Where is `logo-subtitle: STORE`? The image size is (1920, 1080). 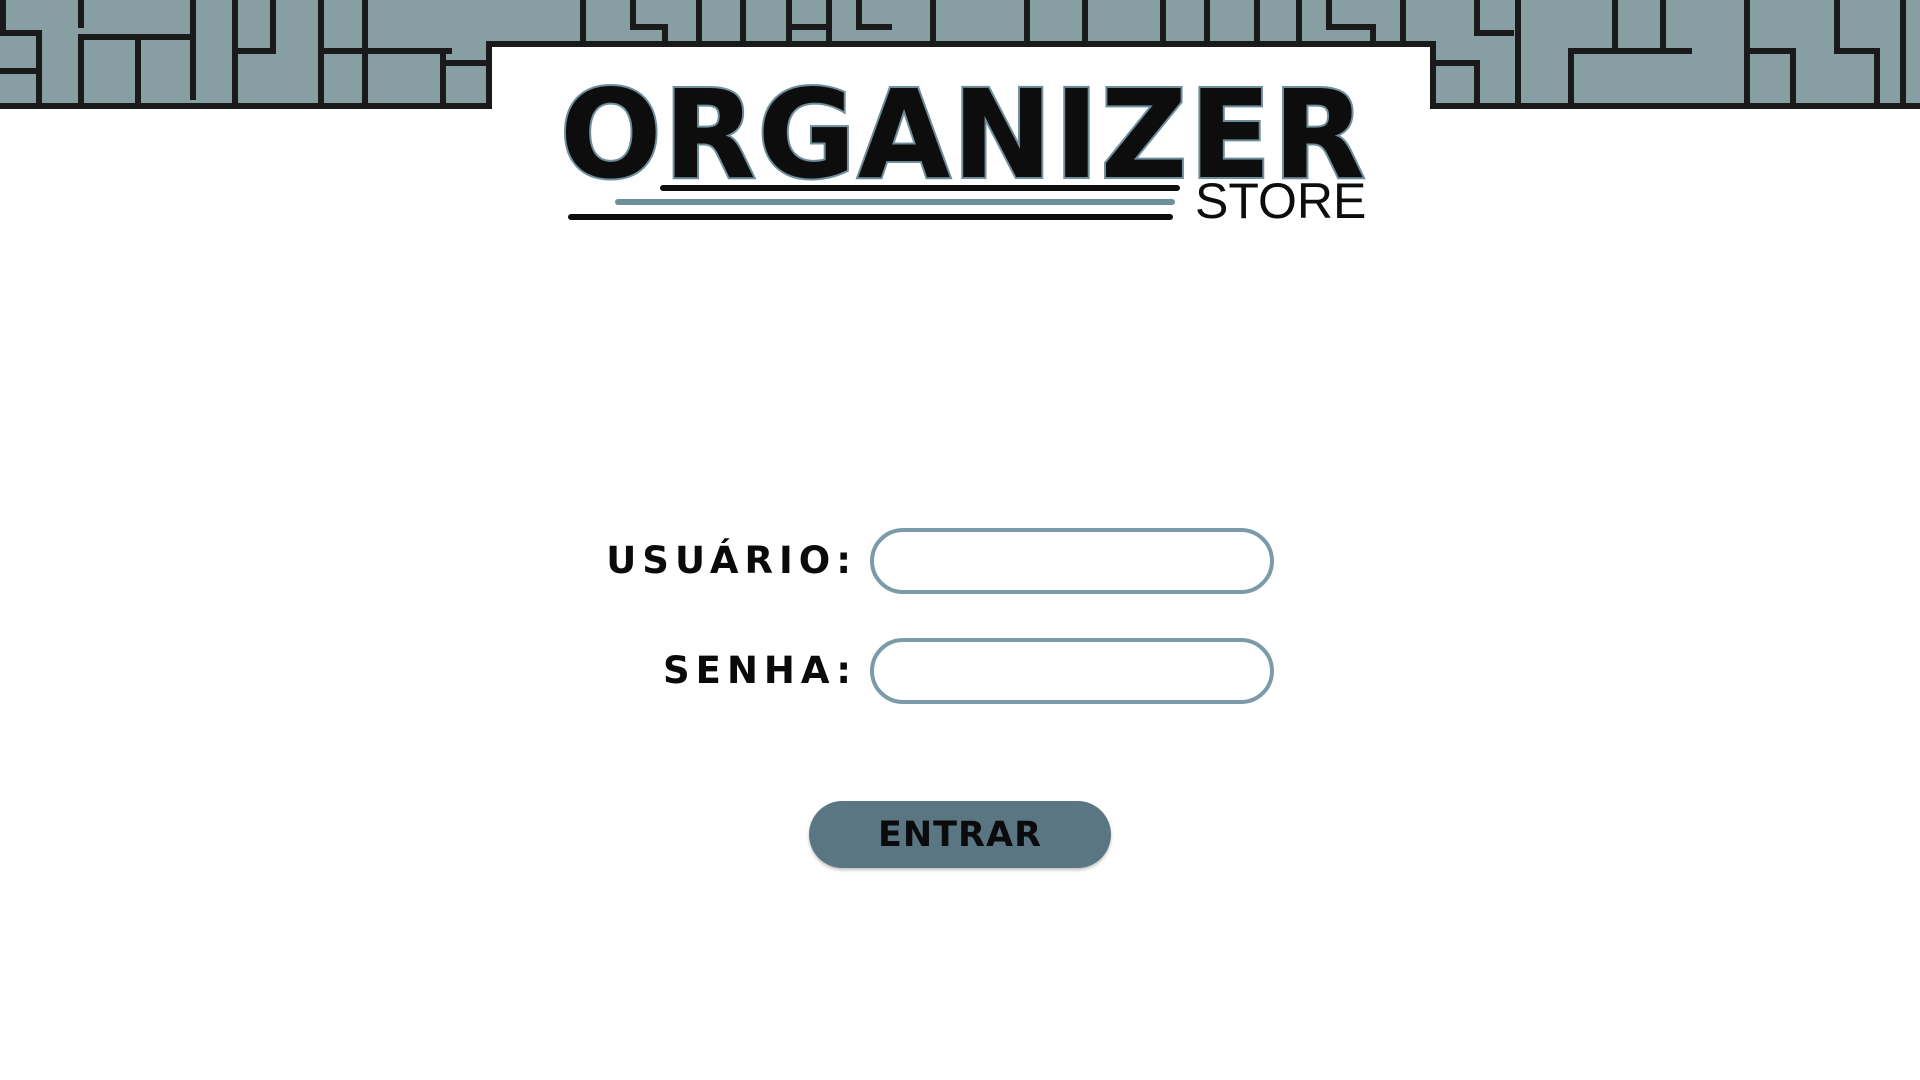
logo-subtitle: STORE is located at coordinates (1281, 201).